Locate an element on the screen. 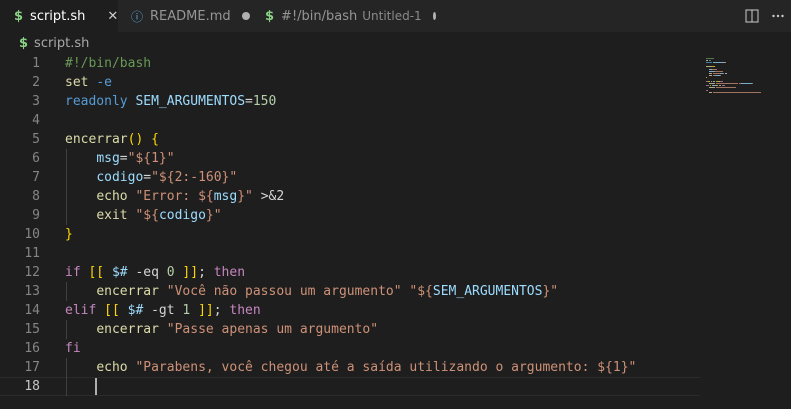 The height and width of the screenshot is (409, 791). line-number: 14 is located at coordinates (32, 310).